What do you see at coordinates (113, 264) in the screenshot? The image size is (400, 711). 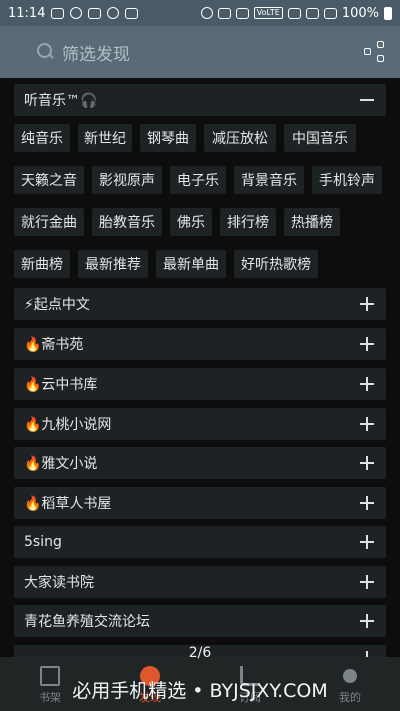 I see `music-tag: 最新推荐` at bounding box center [113, 264].